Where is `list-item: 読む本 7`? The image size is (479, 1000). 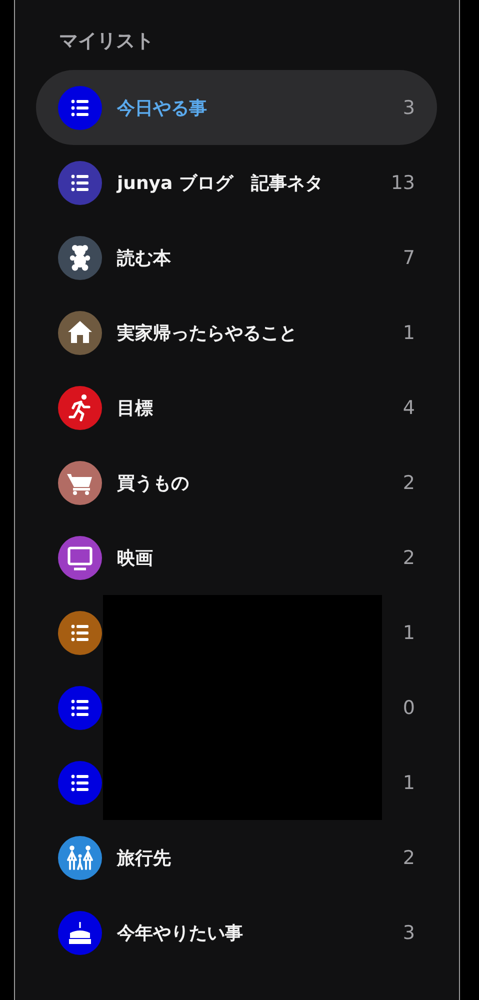 list-item: 読む本 7 is located at coordinates (236, 257).